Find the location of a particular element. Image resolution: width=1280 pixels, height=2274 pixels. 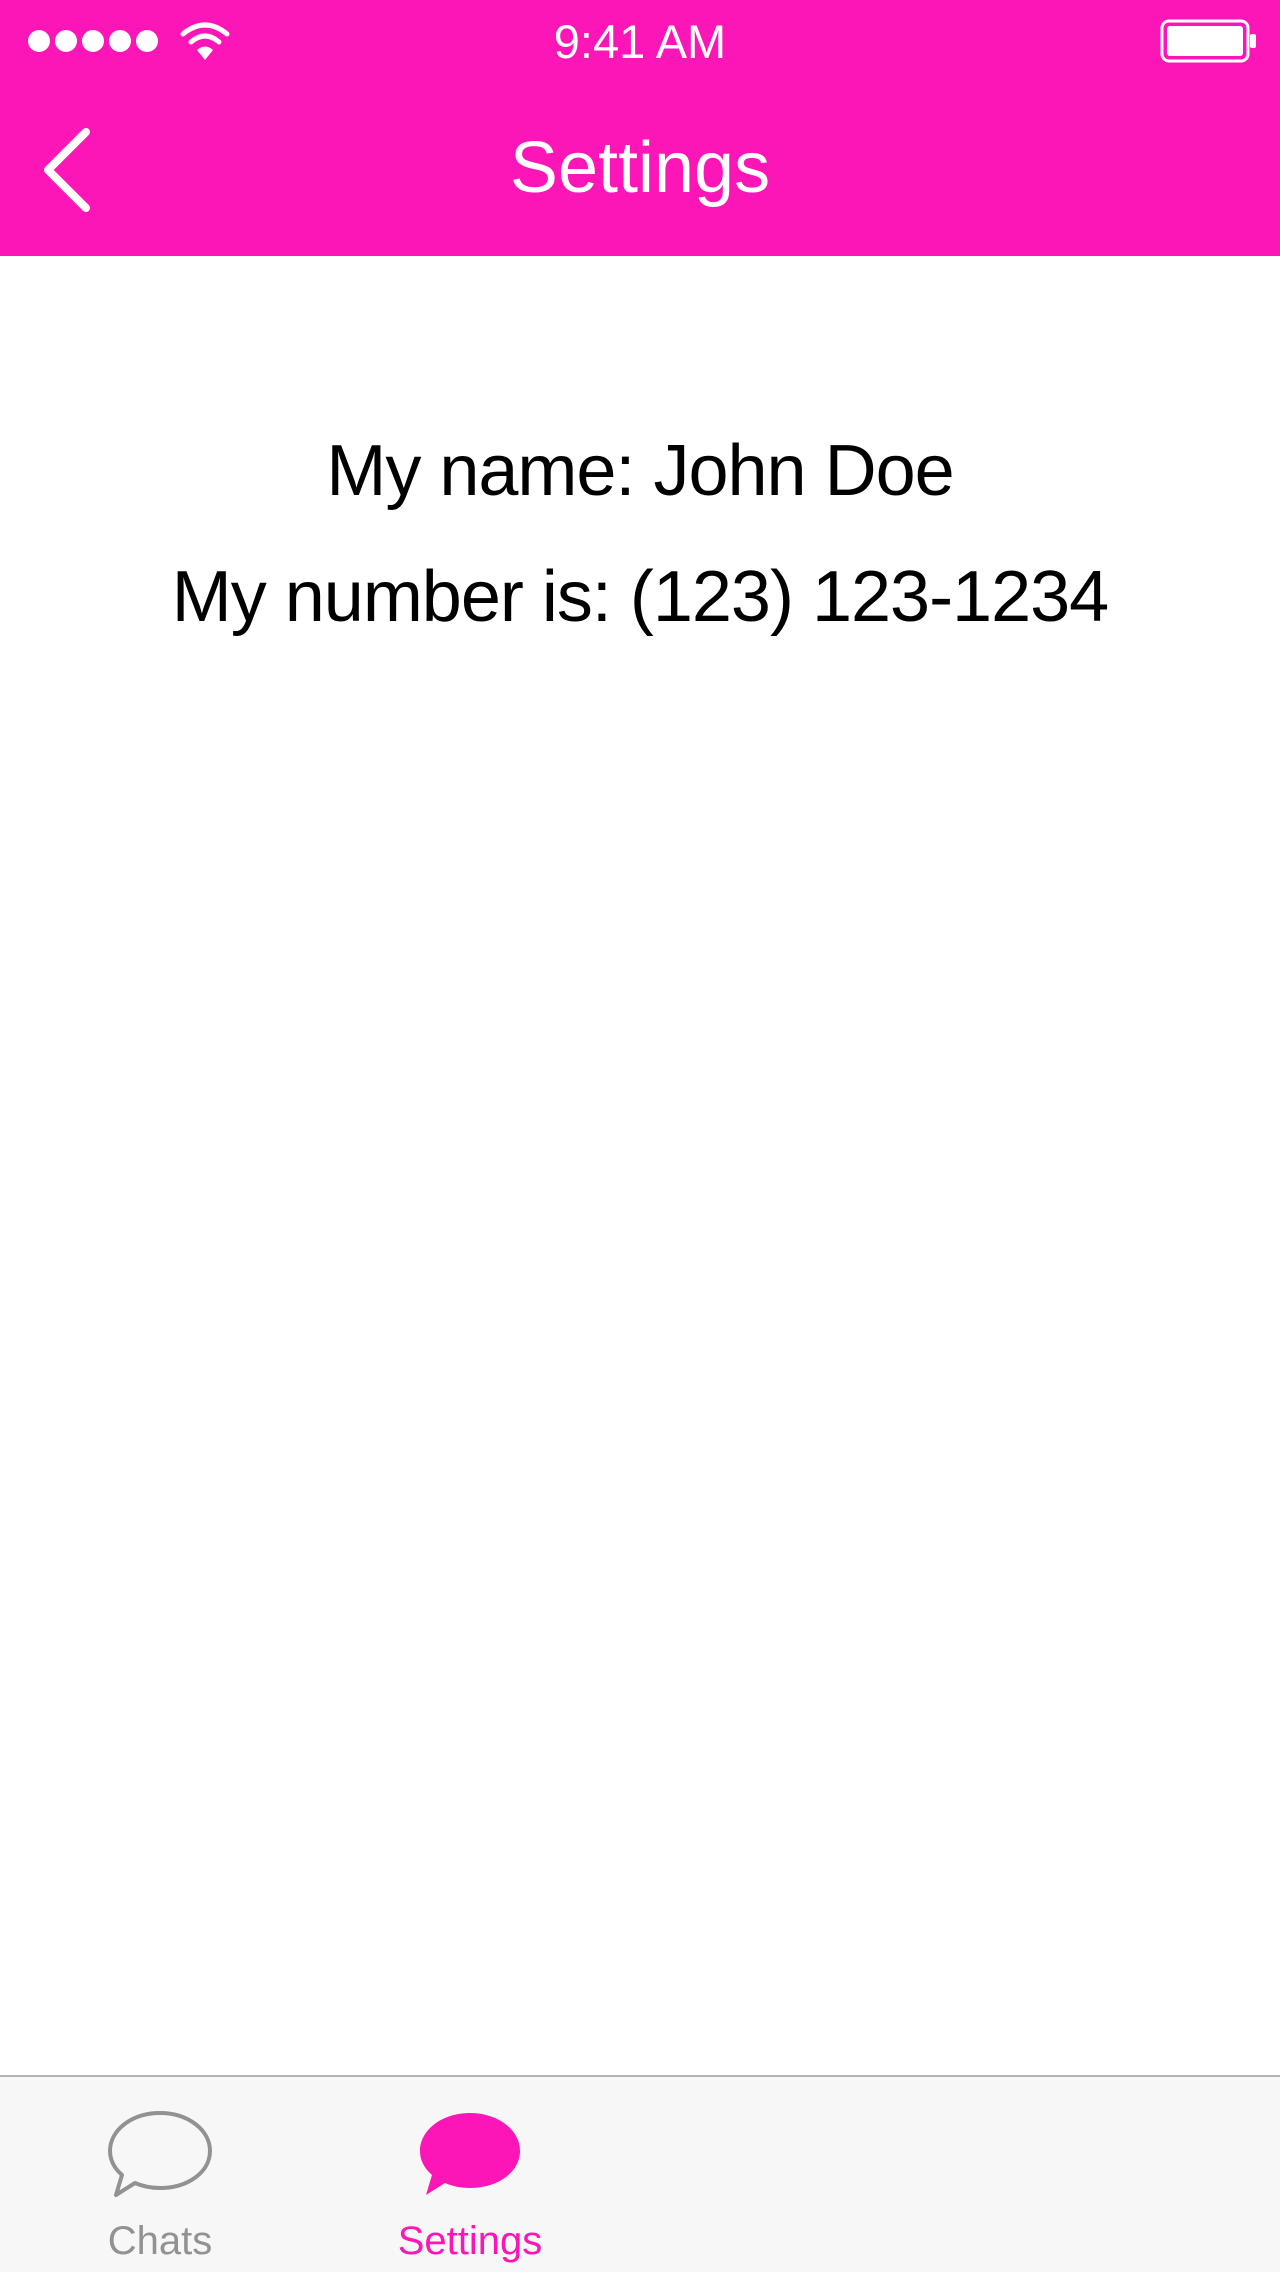

tab-chats: Chats is located at coordinates (160, 2175).